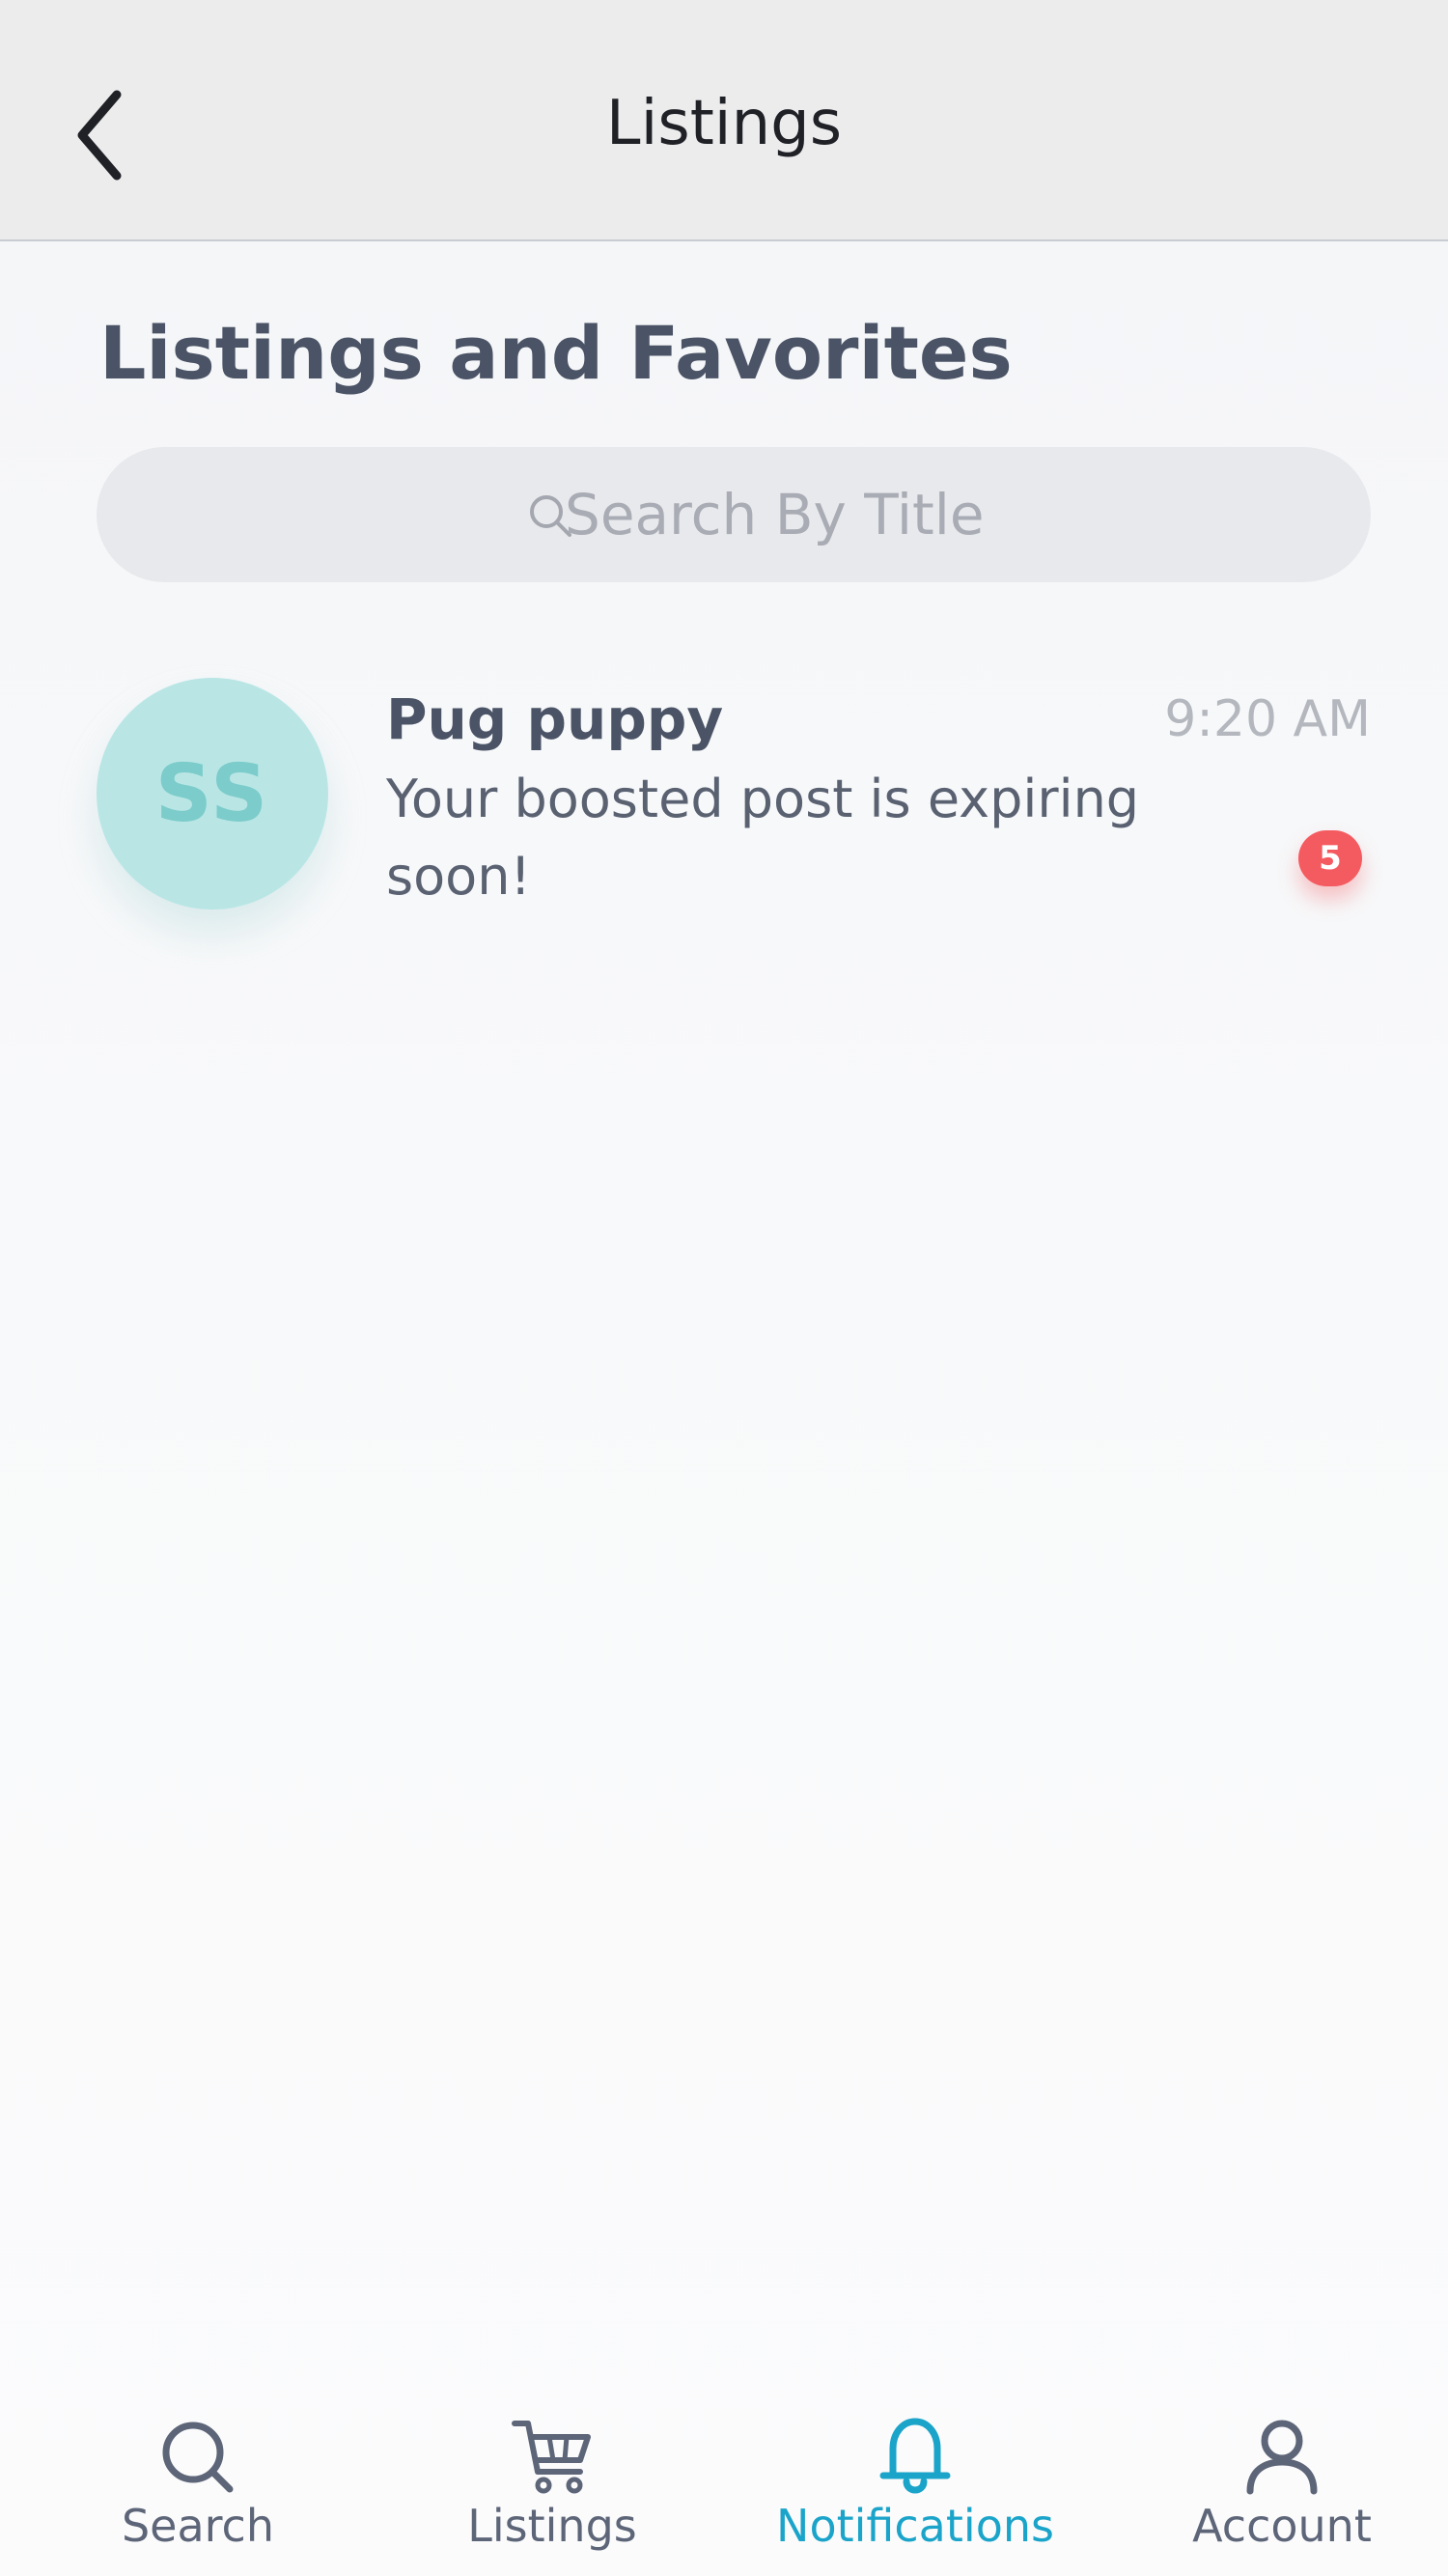  I want to click on tab-label-listings: Listings, so click(552, 2526).